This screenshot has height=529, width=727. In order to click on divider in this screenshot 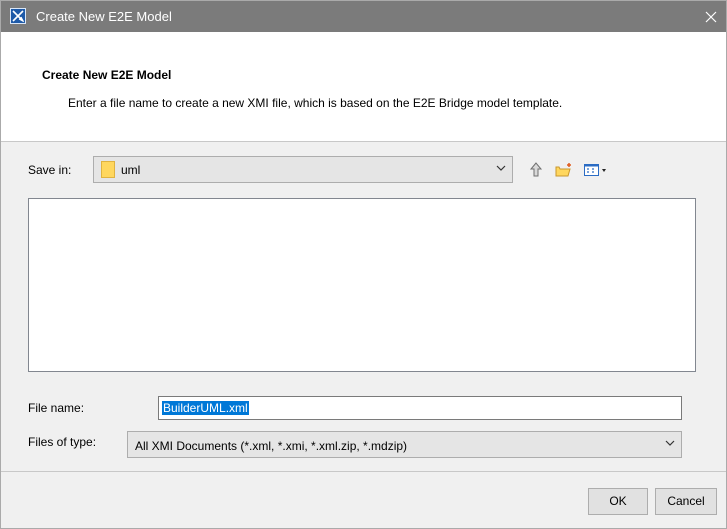, I will do `click(363, 471)`.